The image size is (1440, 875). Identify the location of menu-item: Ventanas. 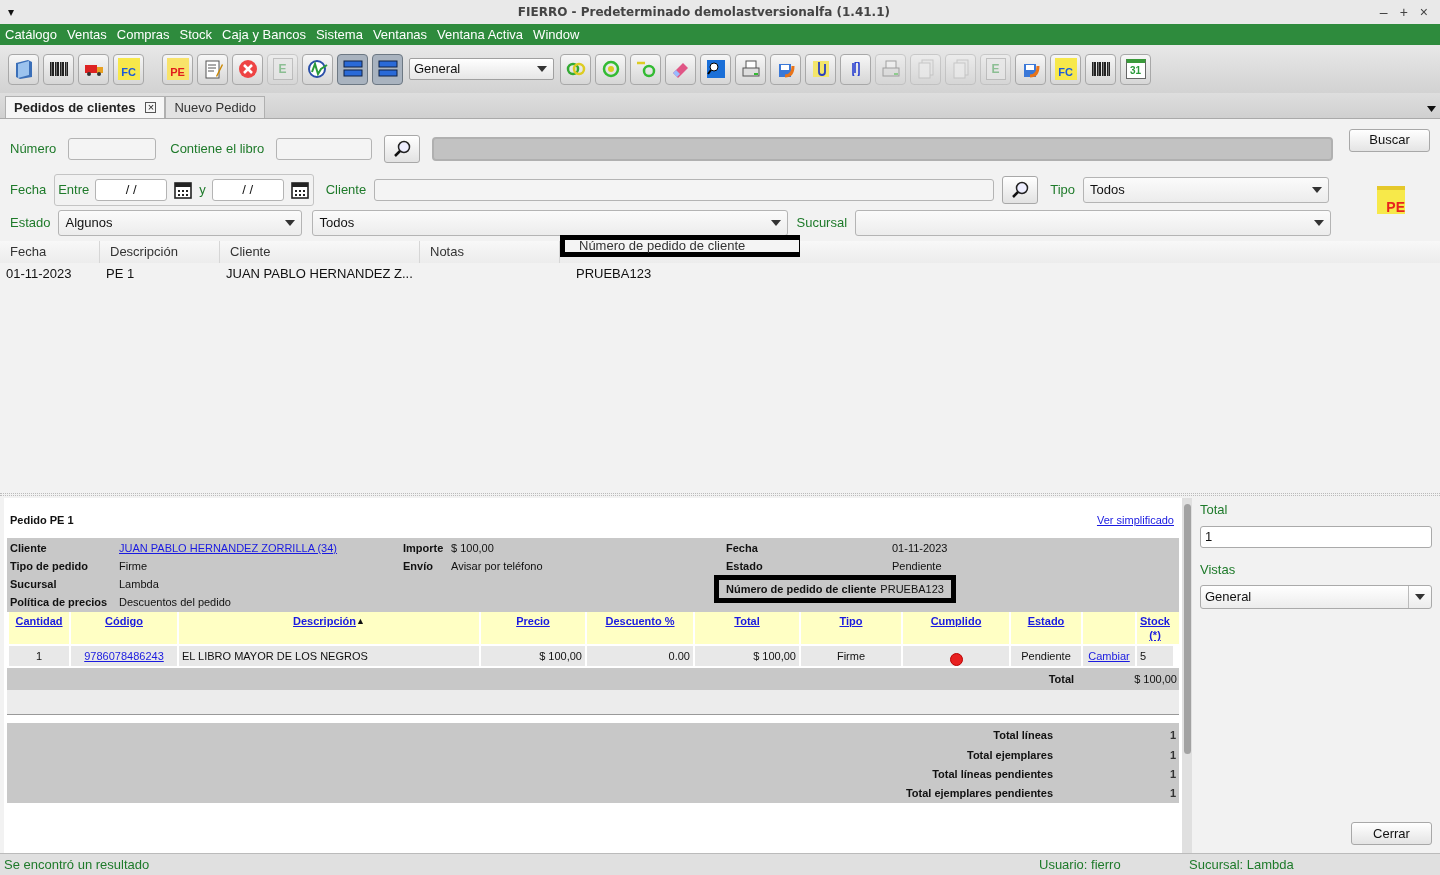
(400, 34).